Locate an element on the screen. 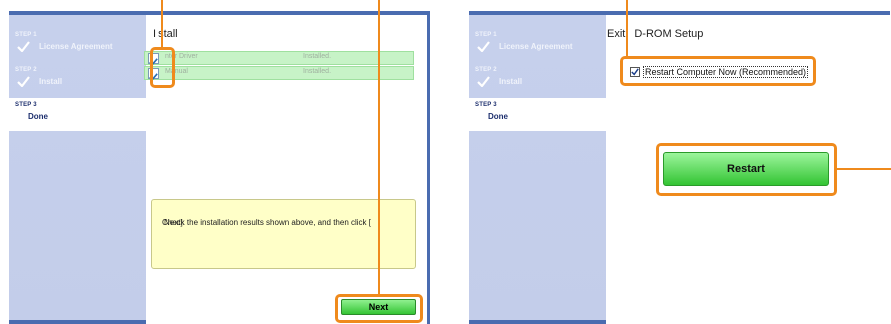 The width and height of the screenshot is (891, 324). callout-highlight-checkmarks is located at coordinates (162, 67).